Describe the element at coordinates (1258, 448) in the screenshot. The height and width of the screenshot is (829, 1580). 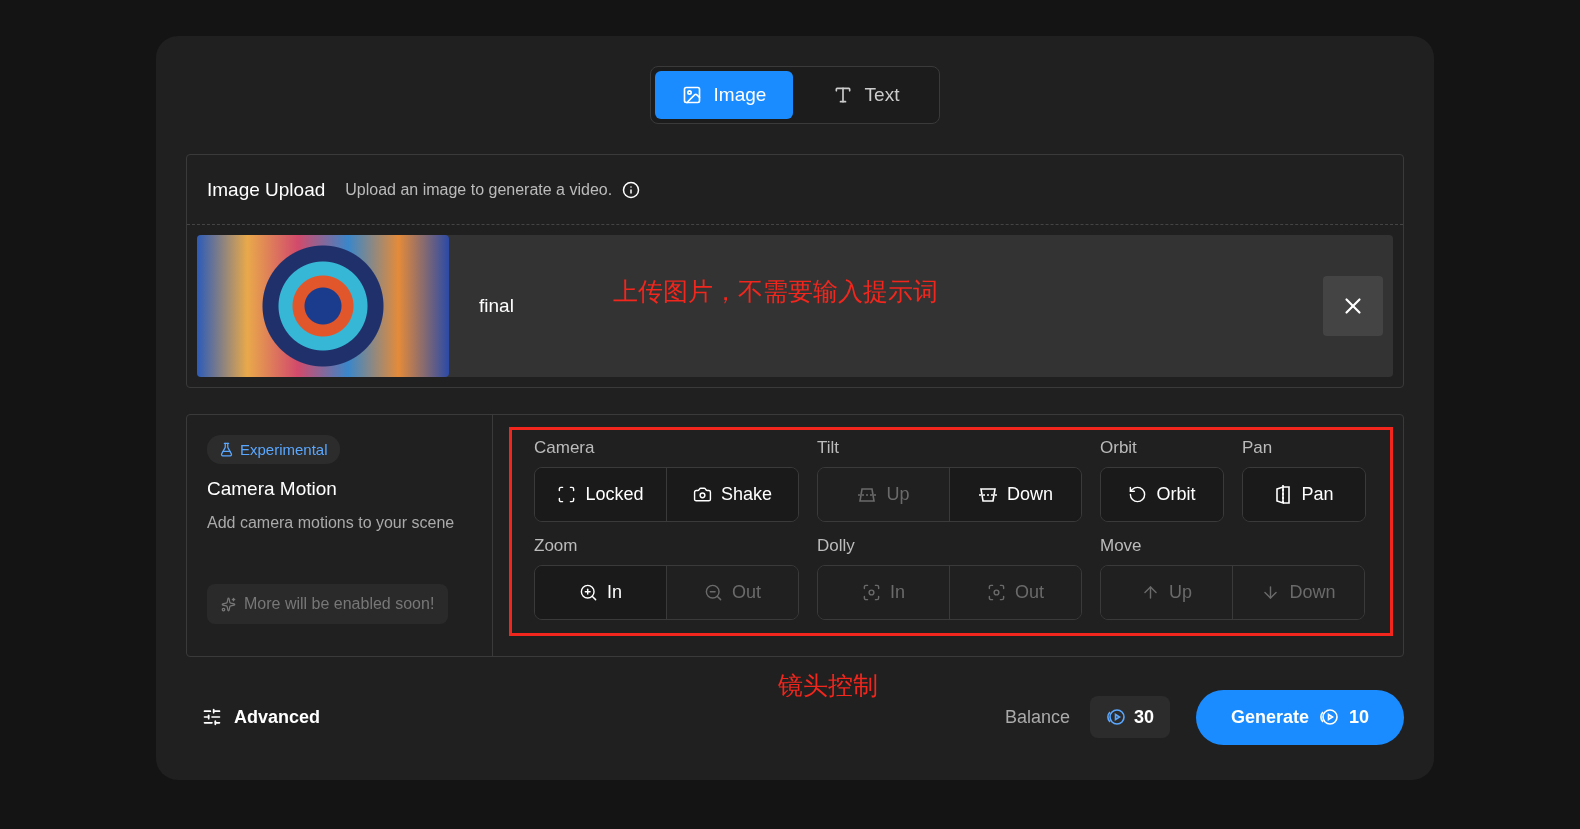
I see `group-label: Pan` at that location.